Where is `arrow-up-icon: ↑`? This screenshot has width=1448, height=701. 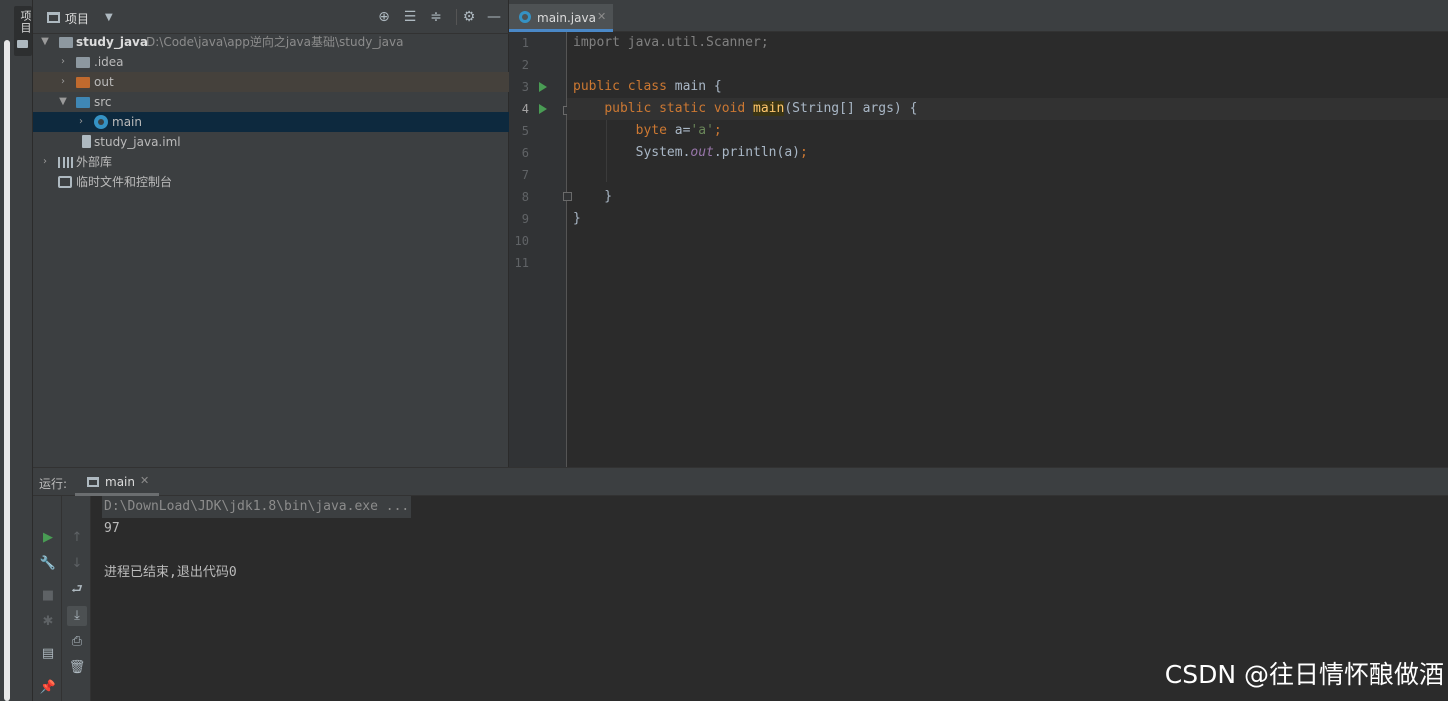 arrow-up-icon: ↑ is located at coordinates (77, 538).